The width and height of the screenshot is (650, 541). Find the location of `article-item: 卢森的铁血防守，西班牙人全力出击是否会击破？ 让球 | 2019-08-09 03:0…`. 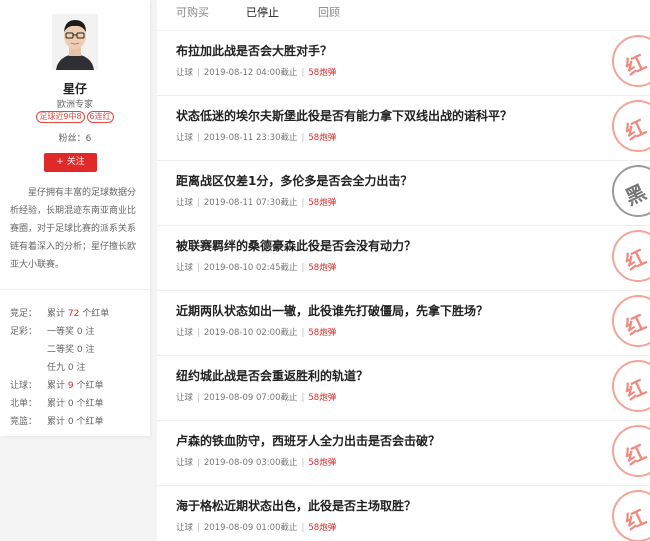

article-item: 卢森的铁血防守，西班牙人全力出击是否会击破？ 让球 | 2019-08-09 03:0… is located at coordinates (403, 453).